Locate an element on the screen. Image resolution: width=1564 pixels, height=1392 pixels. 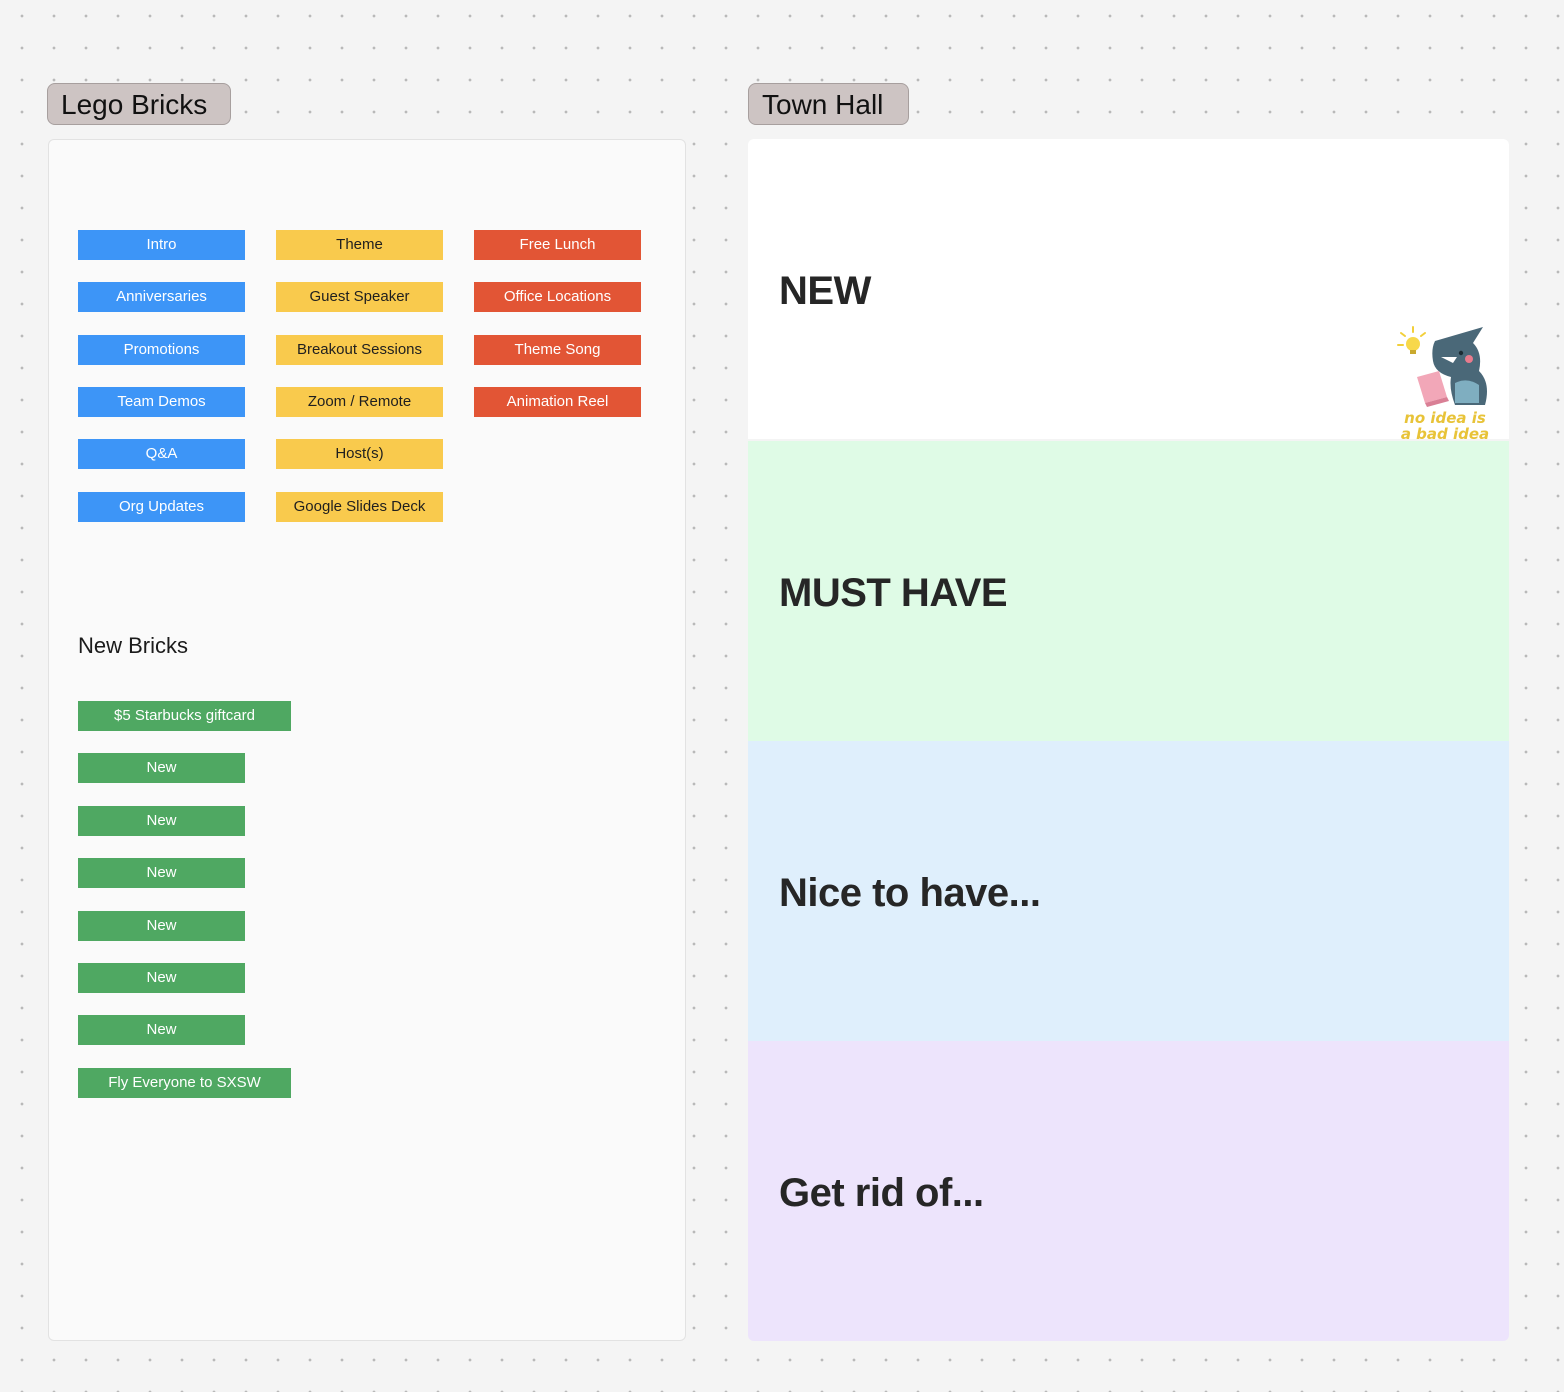
brick-intro: Intro is located at coordinates (161, 245).